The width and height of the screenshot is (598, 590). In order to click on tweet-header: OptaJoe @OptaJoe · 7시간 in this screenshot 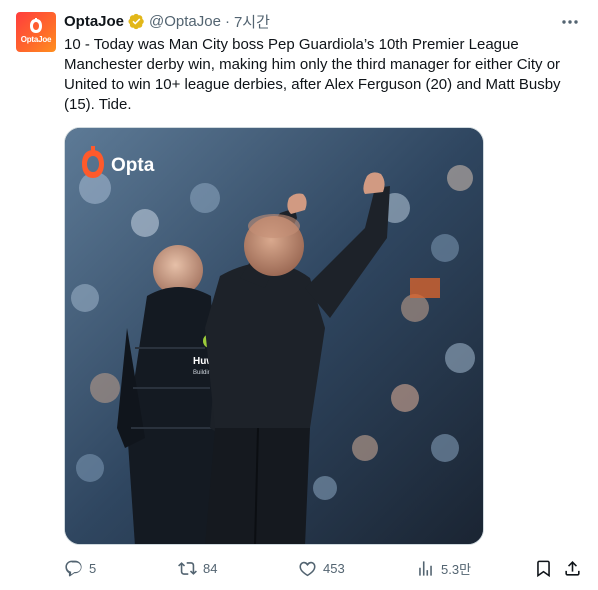, I will do `click(167, 21)`.